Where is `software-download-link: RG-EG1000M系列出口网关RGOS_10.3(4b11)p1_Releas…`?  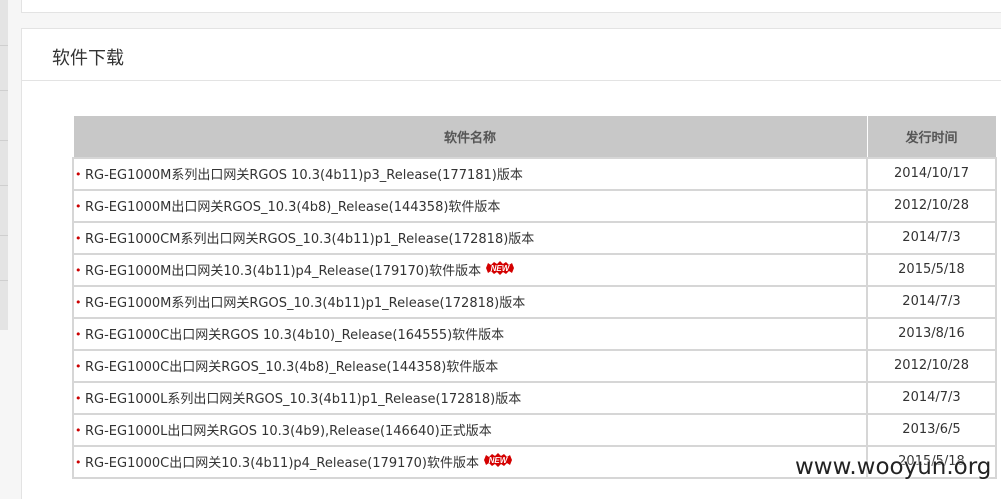 software-download-link: RG-EG1000M系列出口网关RGOS_10.3(4b11)p1_Releas… is located at coordinates (305, 303).